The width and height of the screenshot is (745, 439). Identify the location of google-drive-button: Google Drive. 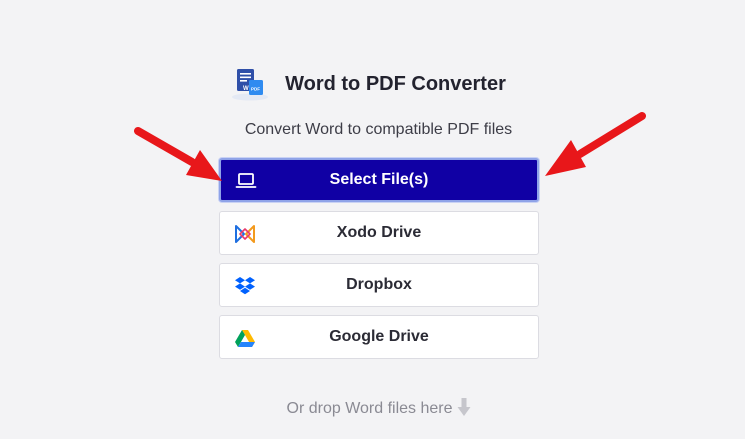
(379, 337).